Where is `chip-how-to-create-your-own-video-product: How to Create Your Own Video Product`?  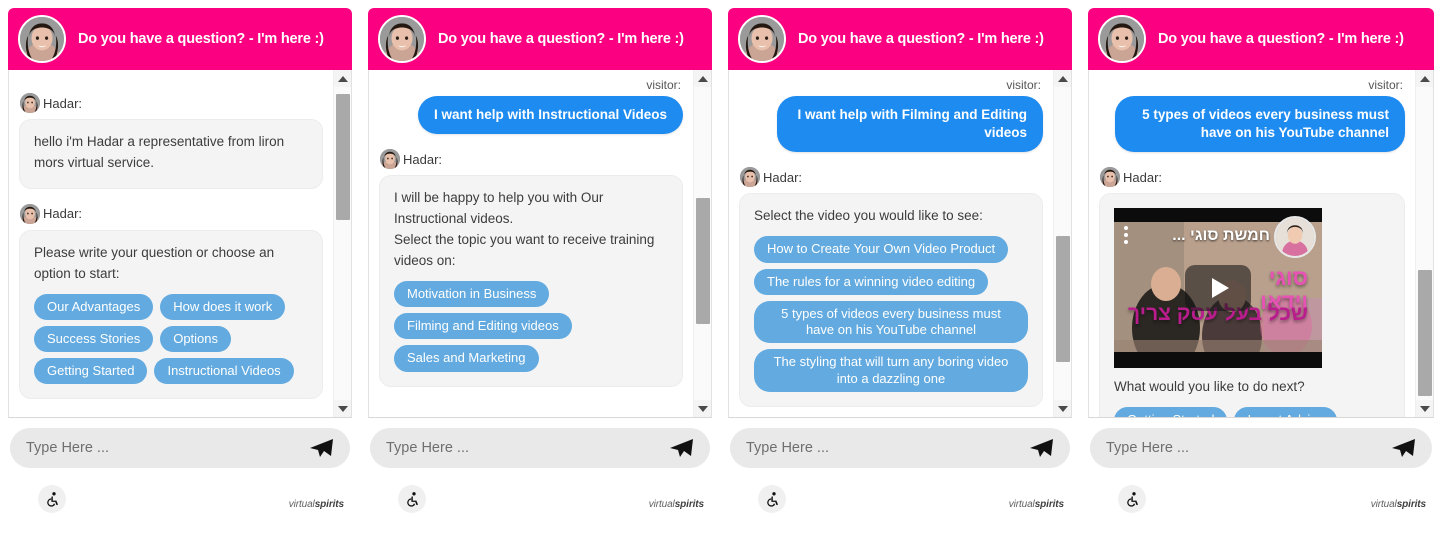 chip-how-to-create-your-own-video-product: How to Create Your Own Video Product is located at coordinates (881, 249).